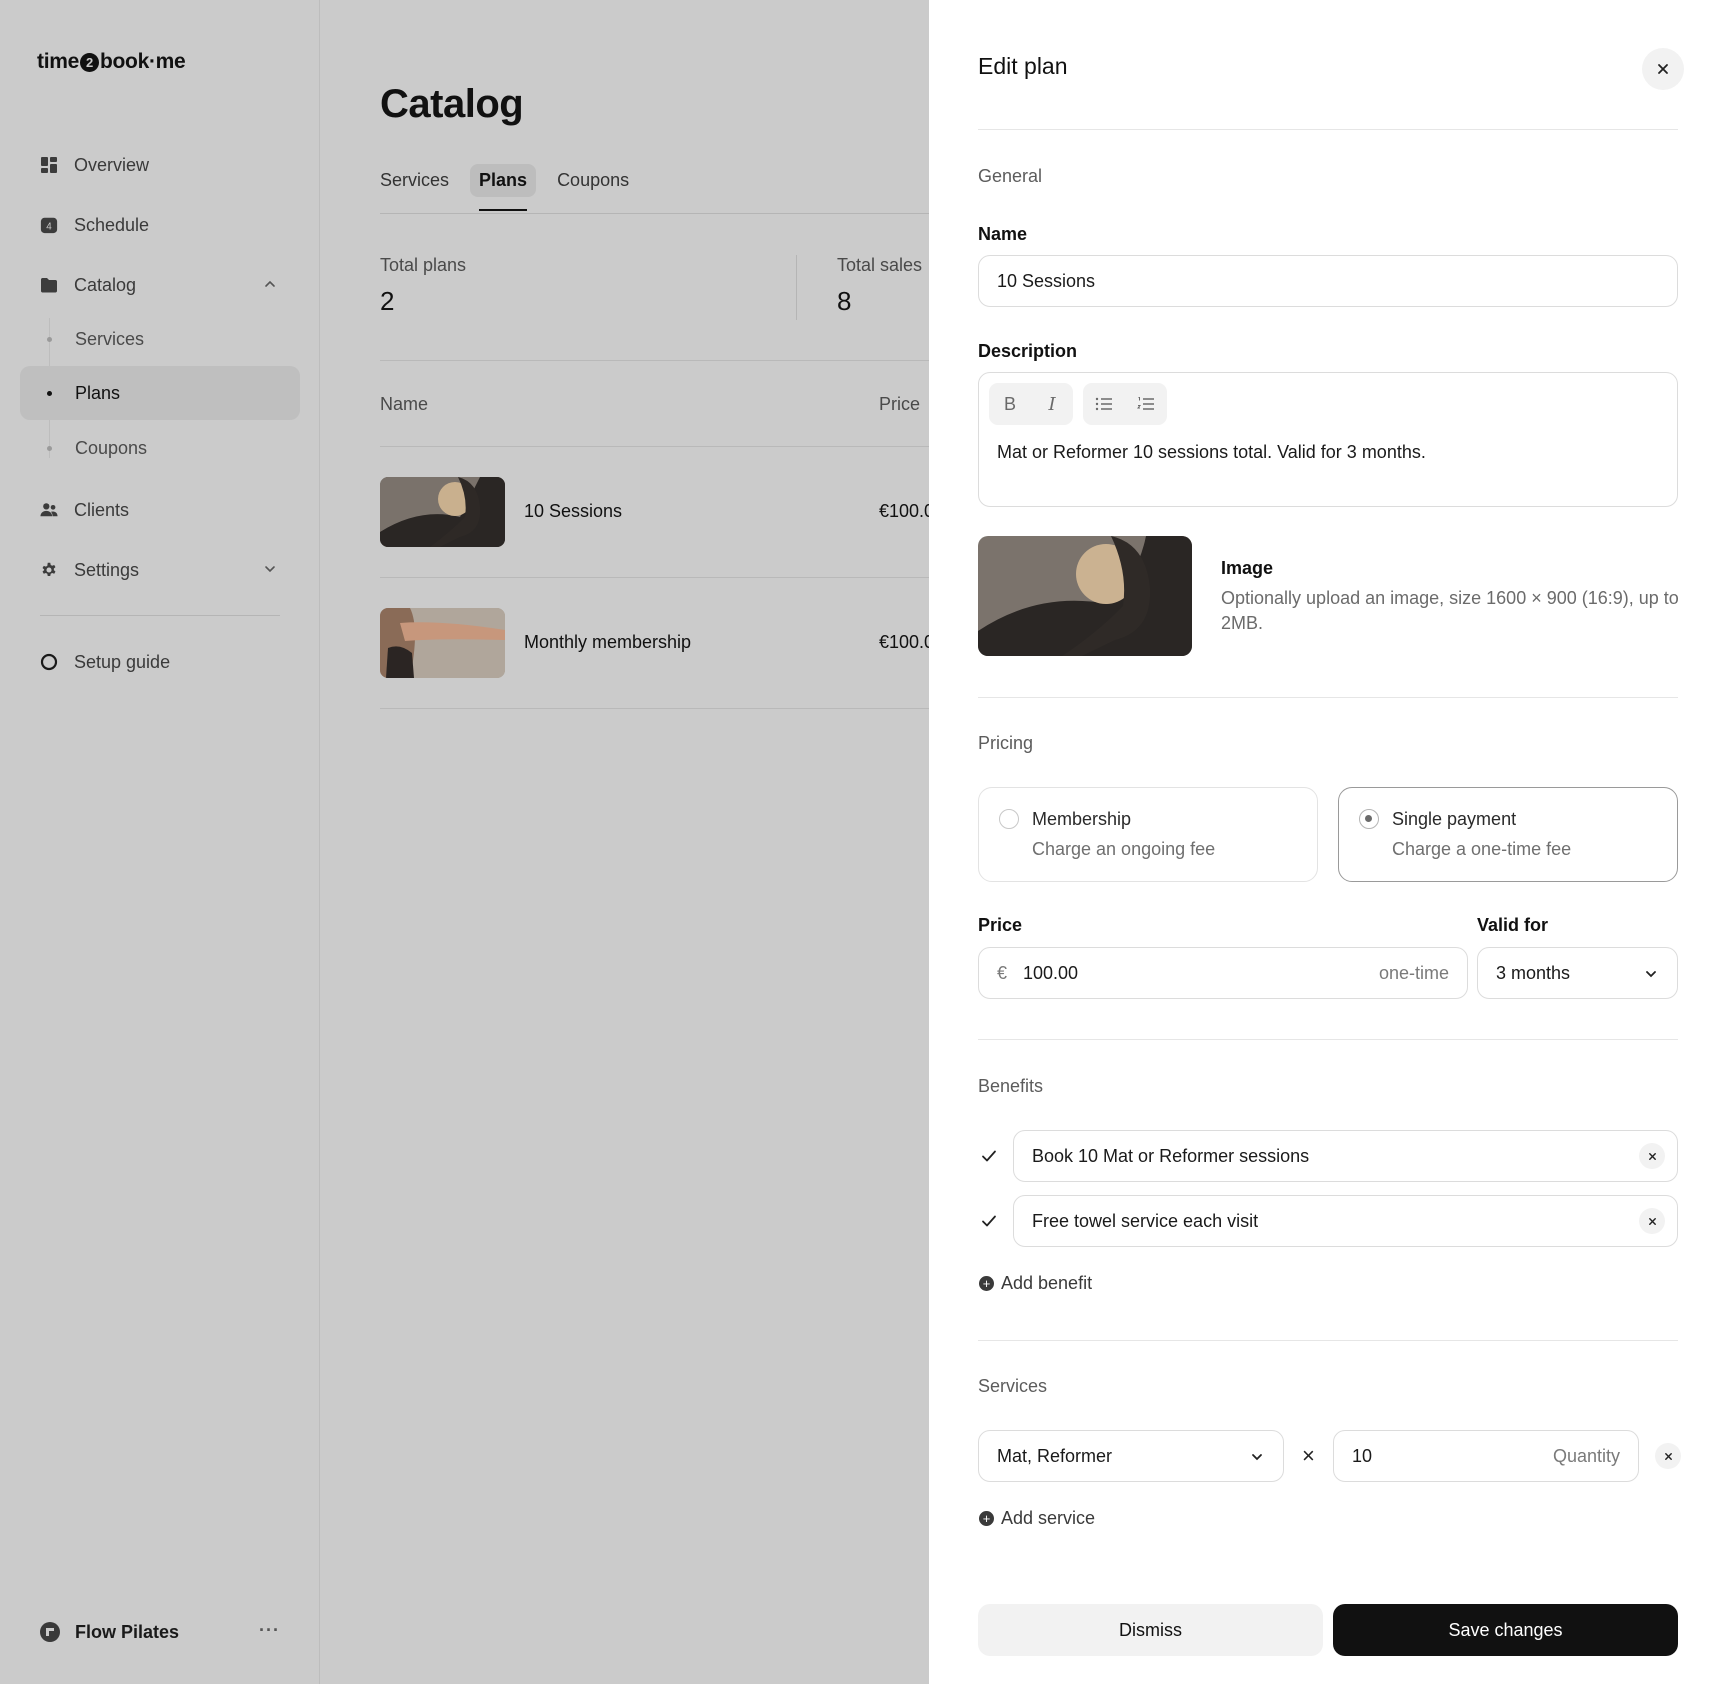  What do you see at coordinates (1533, 972) in the screenshot?
I see `valid-for-value: 3 months` at bounding box center [1533, 972].